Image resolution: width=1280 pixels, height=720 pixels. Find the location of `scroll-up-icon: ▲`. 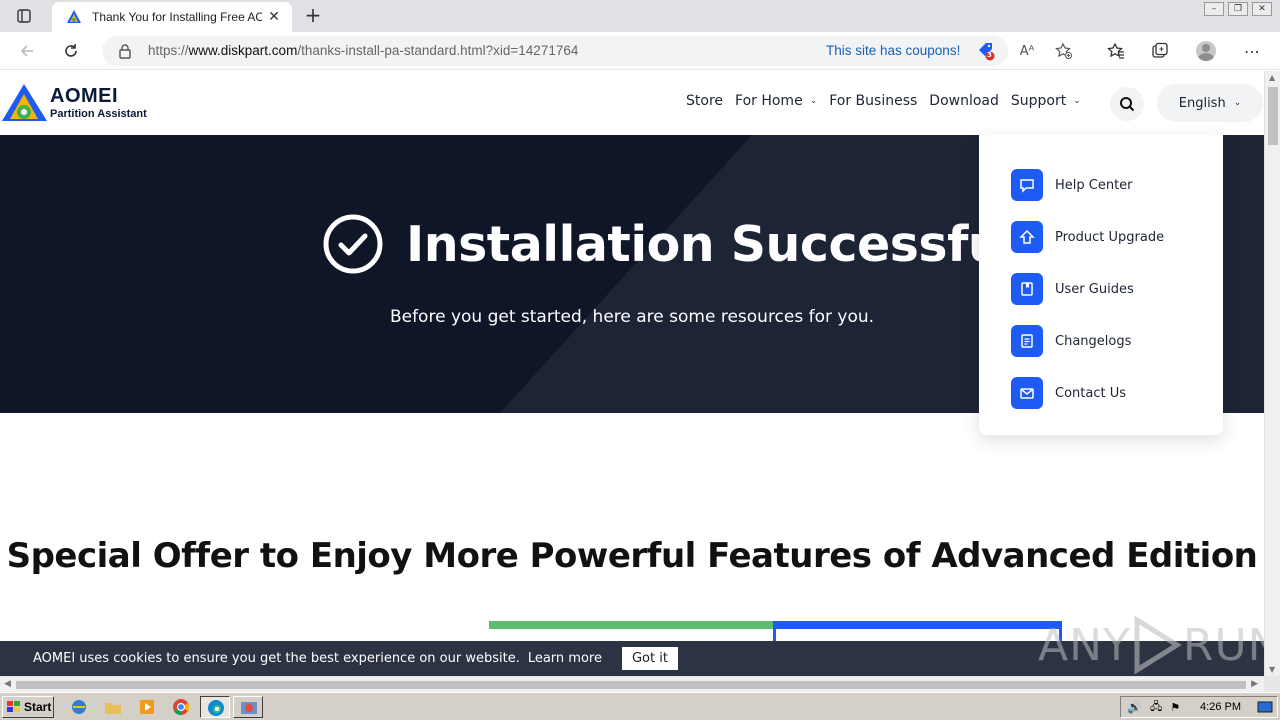

scroll-up-icon: ▲ is located at coordinates (1272, 77).